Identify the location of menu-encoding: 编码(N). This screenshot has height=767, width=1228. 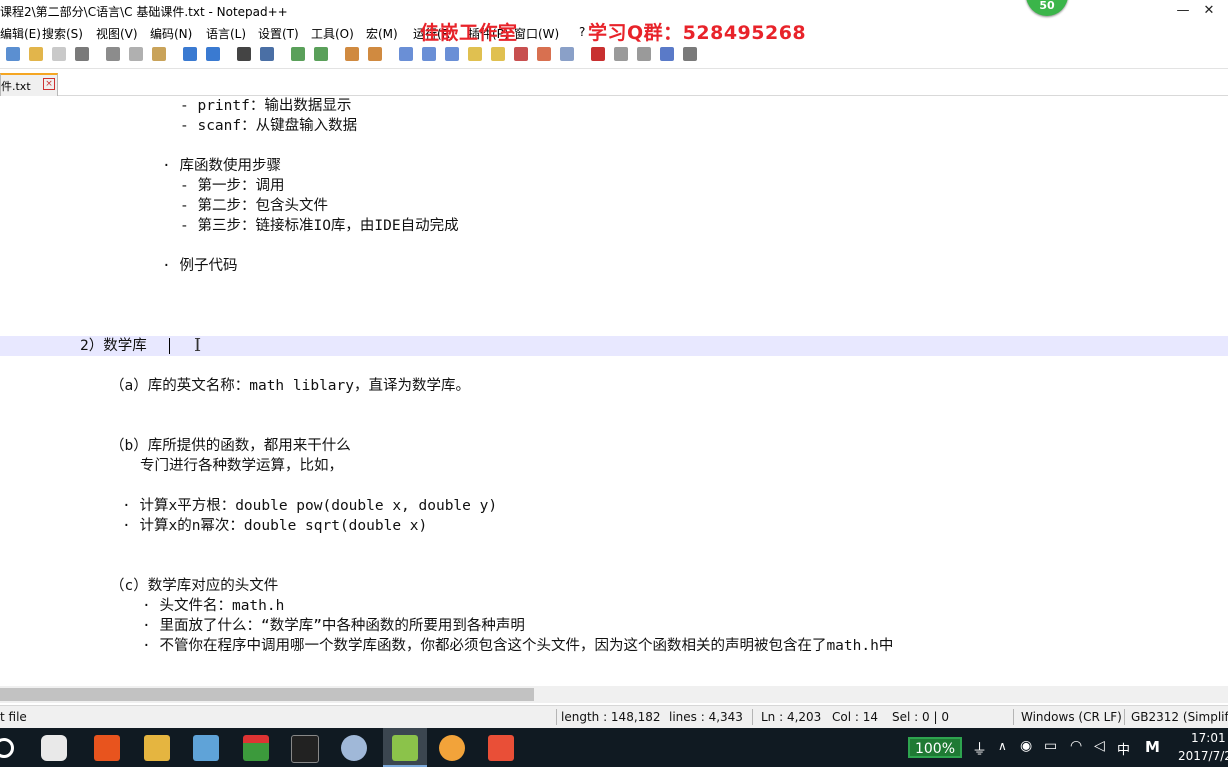
(171, 33).